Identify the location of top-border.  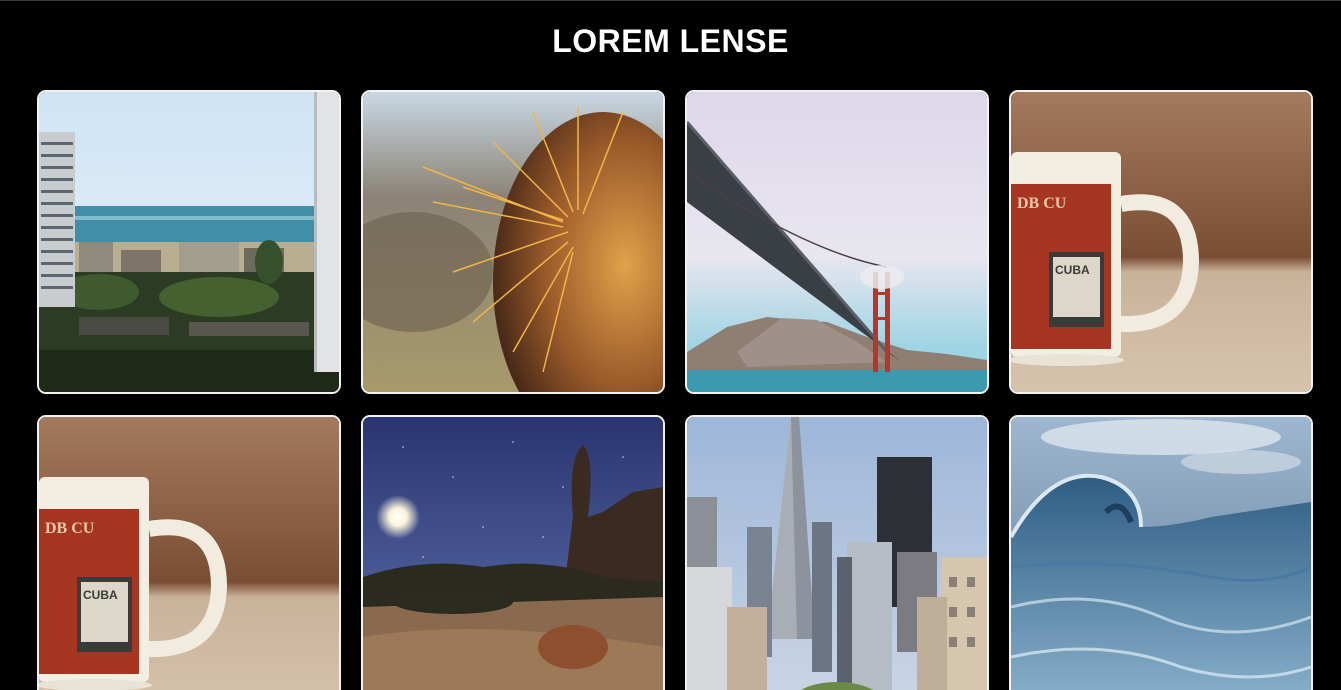
(670, 0).